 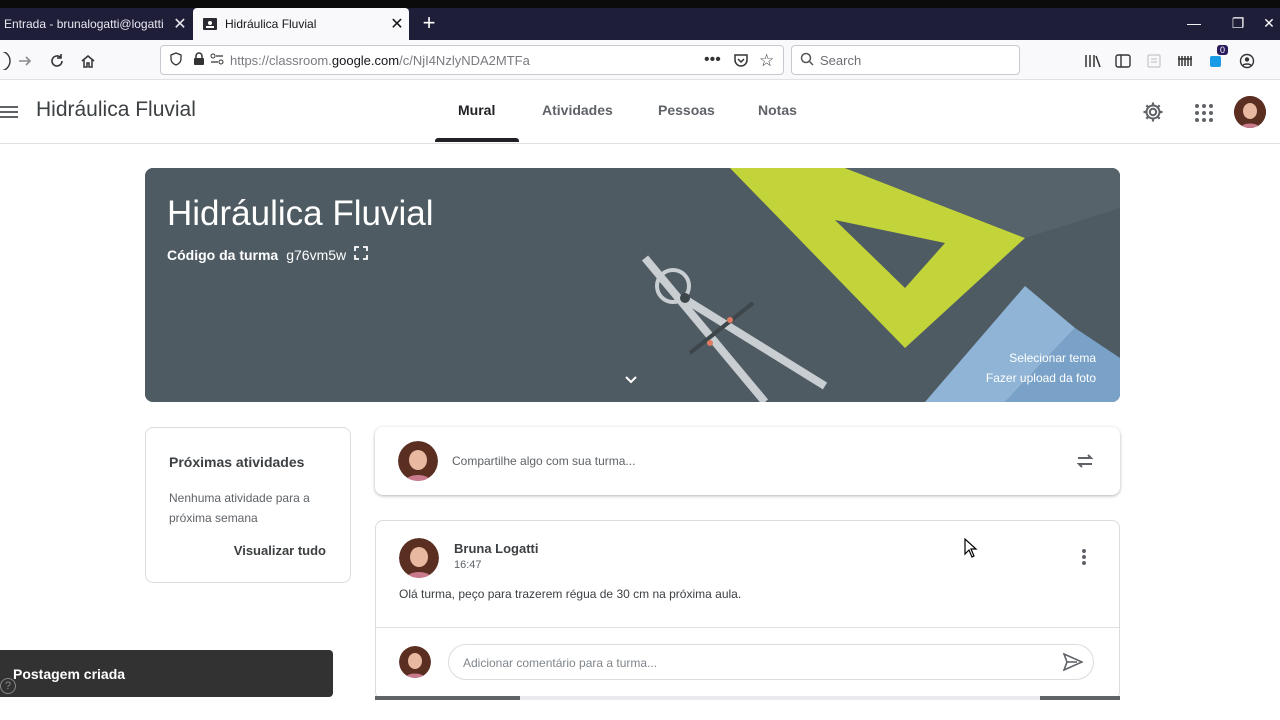 I want to click on close-window-icon: ✕, so click(x=1269, y=23).